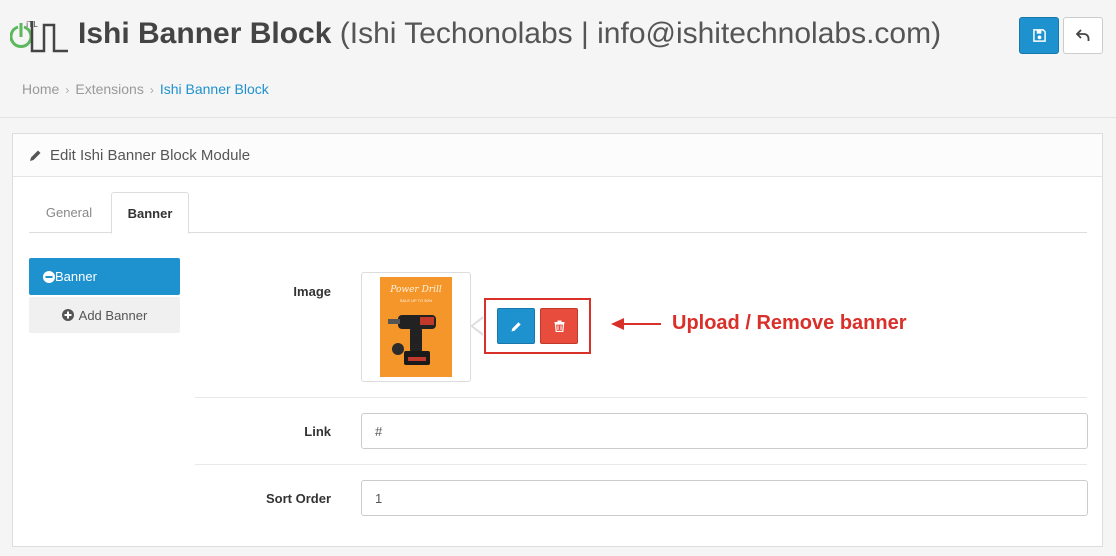 Image resolution: width=1116 pixels, height=556 pixels. Describe the element at coordinates (558, 213) in the screenshot. I see `tab-bar: General Banner` at that location.